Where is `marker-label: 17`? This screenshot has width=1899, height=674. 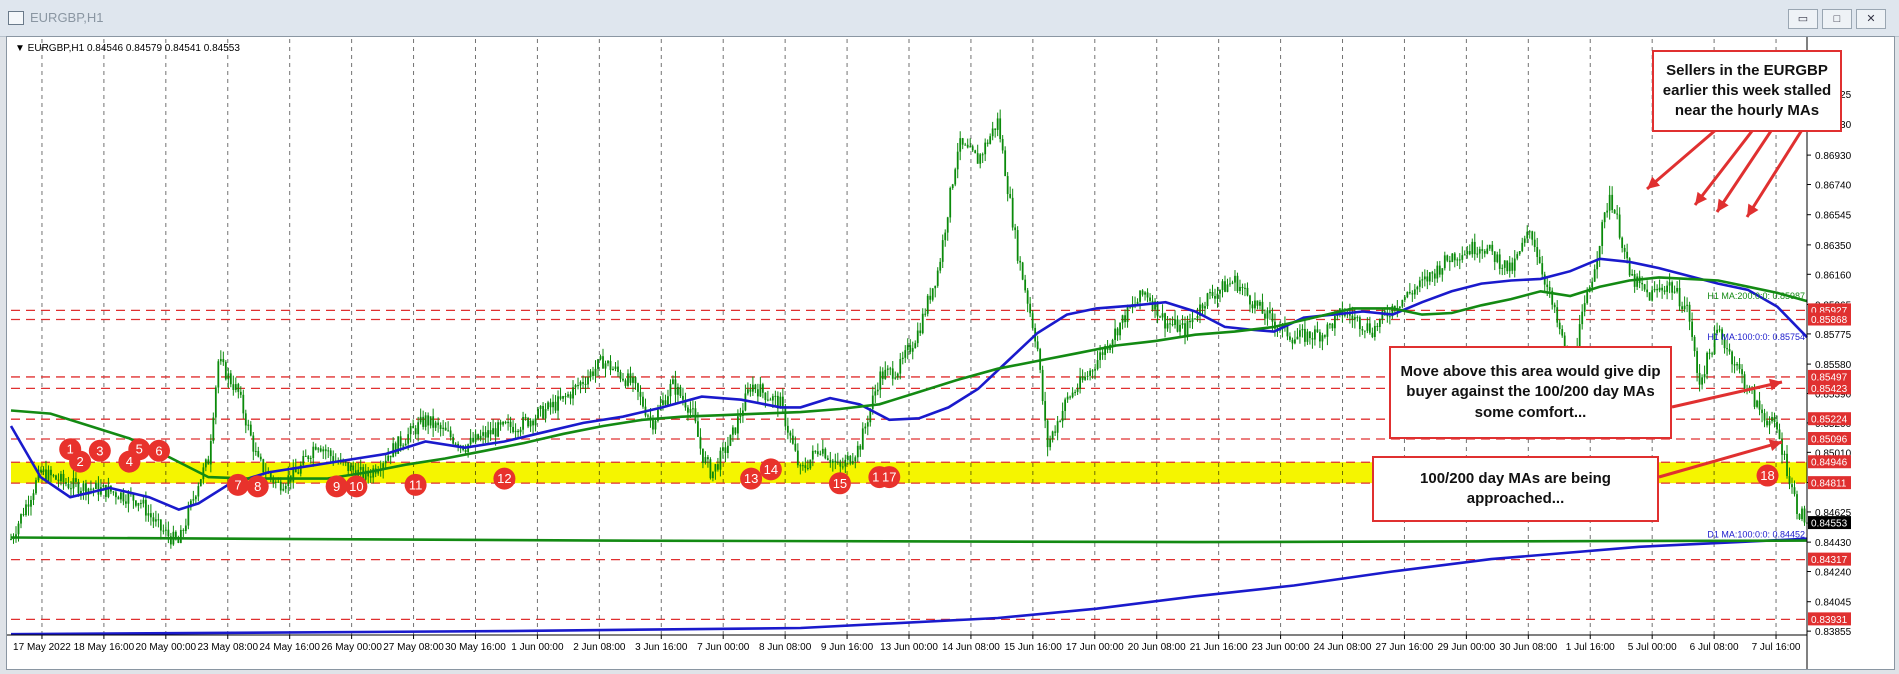 marker-label: 17 is located at coordinates (889, 477).